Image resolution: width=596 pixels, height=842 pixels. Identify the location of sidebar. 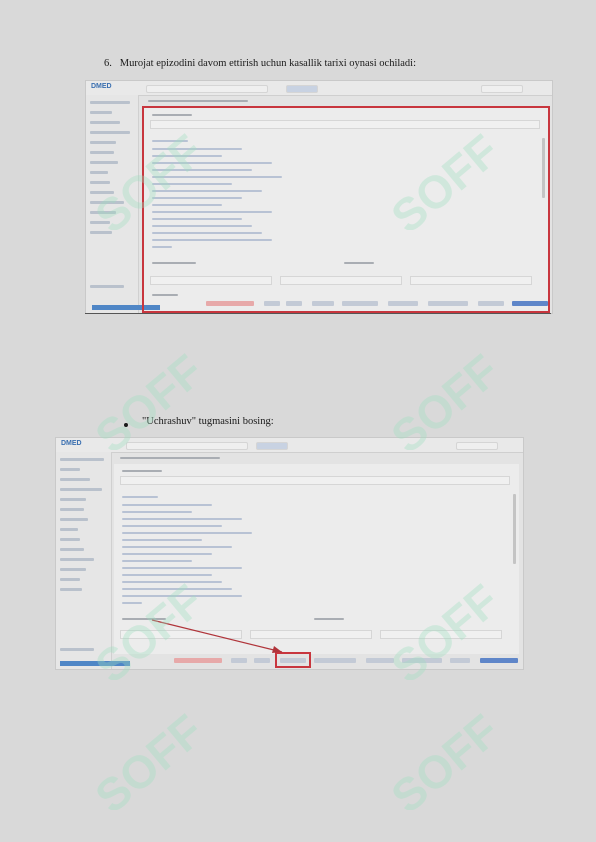
(112, 204).